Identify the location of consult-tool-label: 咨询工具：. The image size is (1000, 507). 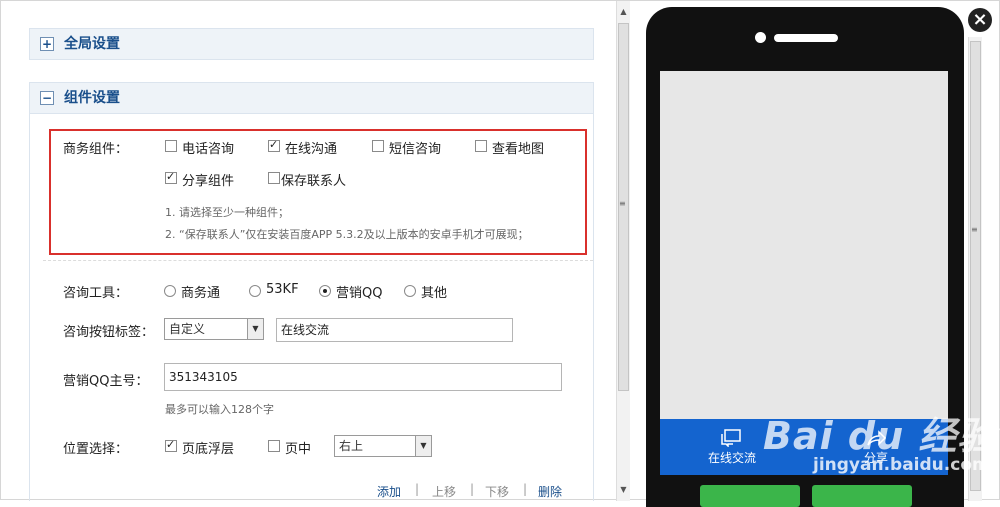
(96, 293).